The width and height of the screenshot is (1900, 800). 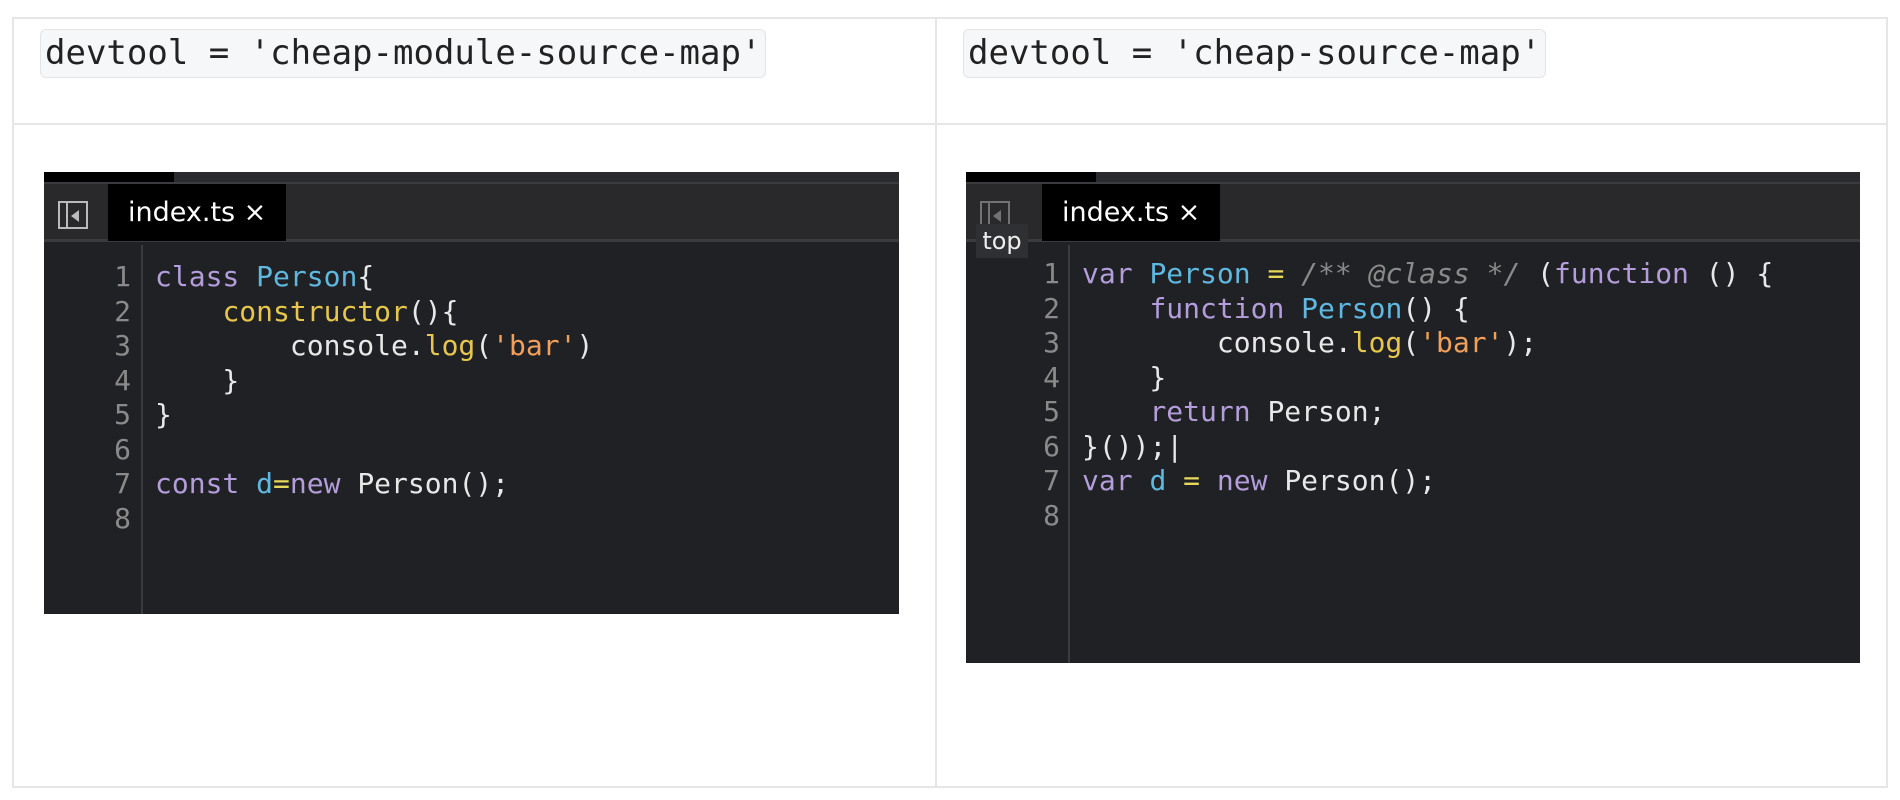 I want to click on code-line: console.log('bar'), so click(x=374, y=346).